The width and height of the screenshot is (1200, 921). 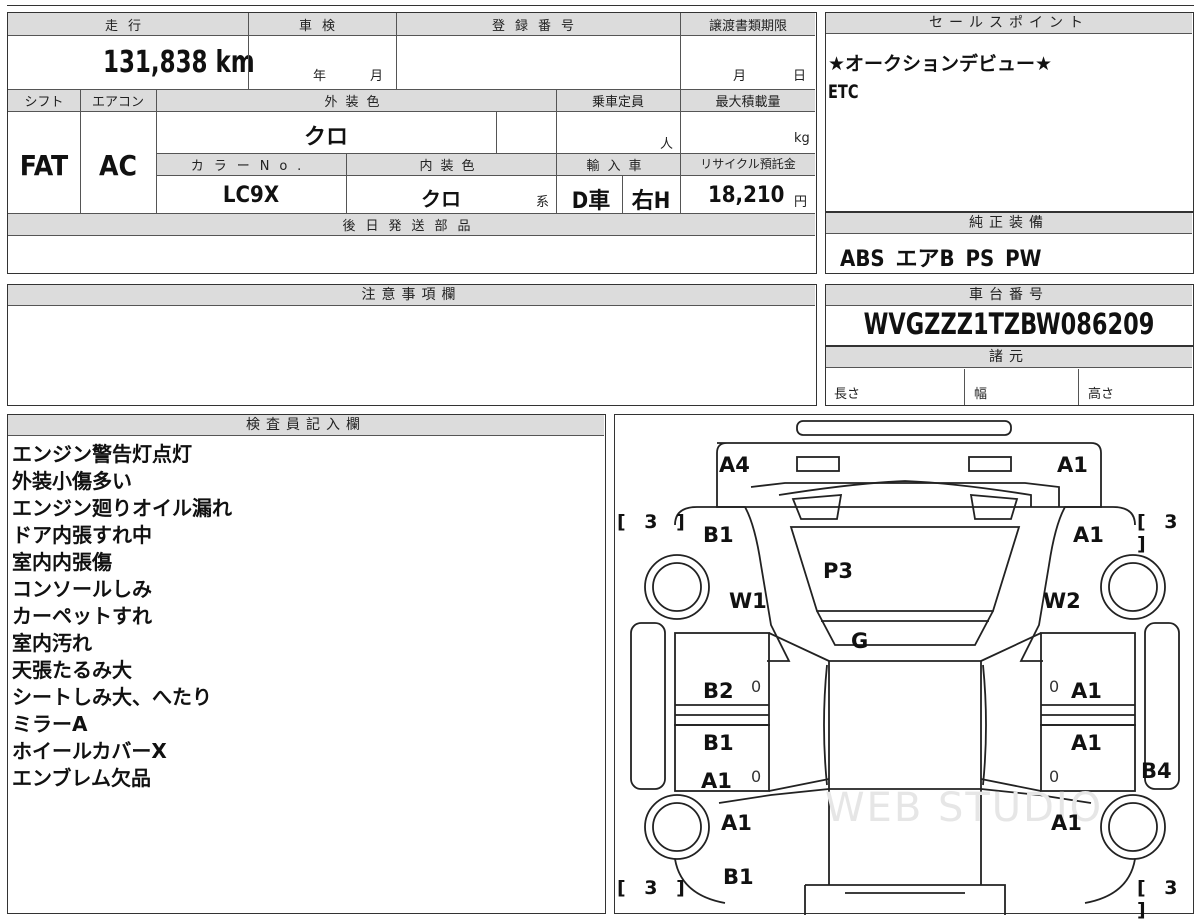 I want to click on inspector-note-item: シートしみ大、へたり, so click(x=112, y=697).